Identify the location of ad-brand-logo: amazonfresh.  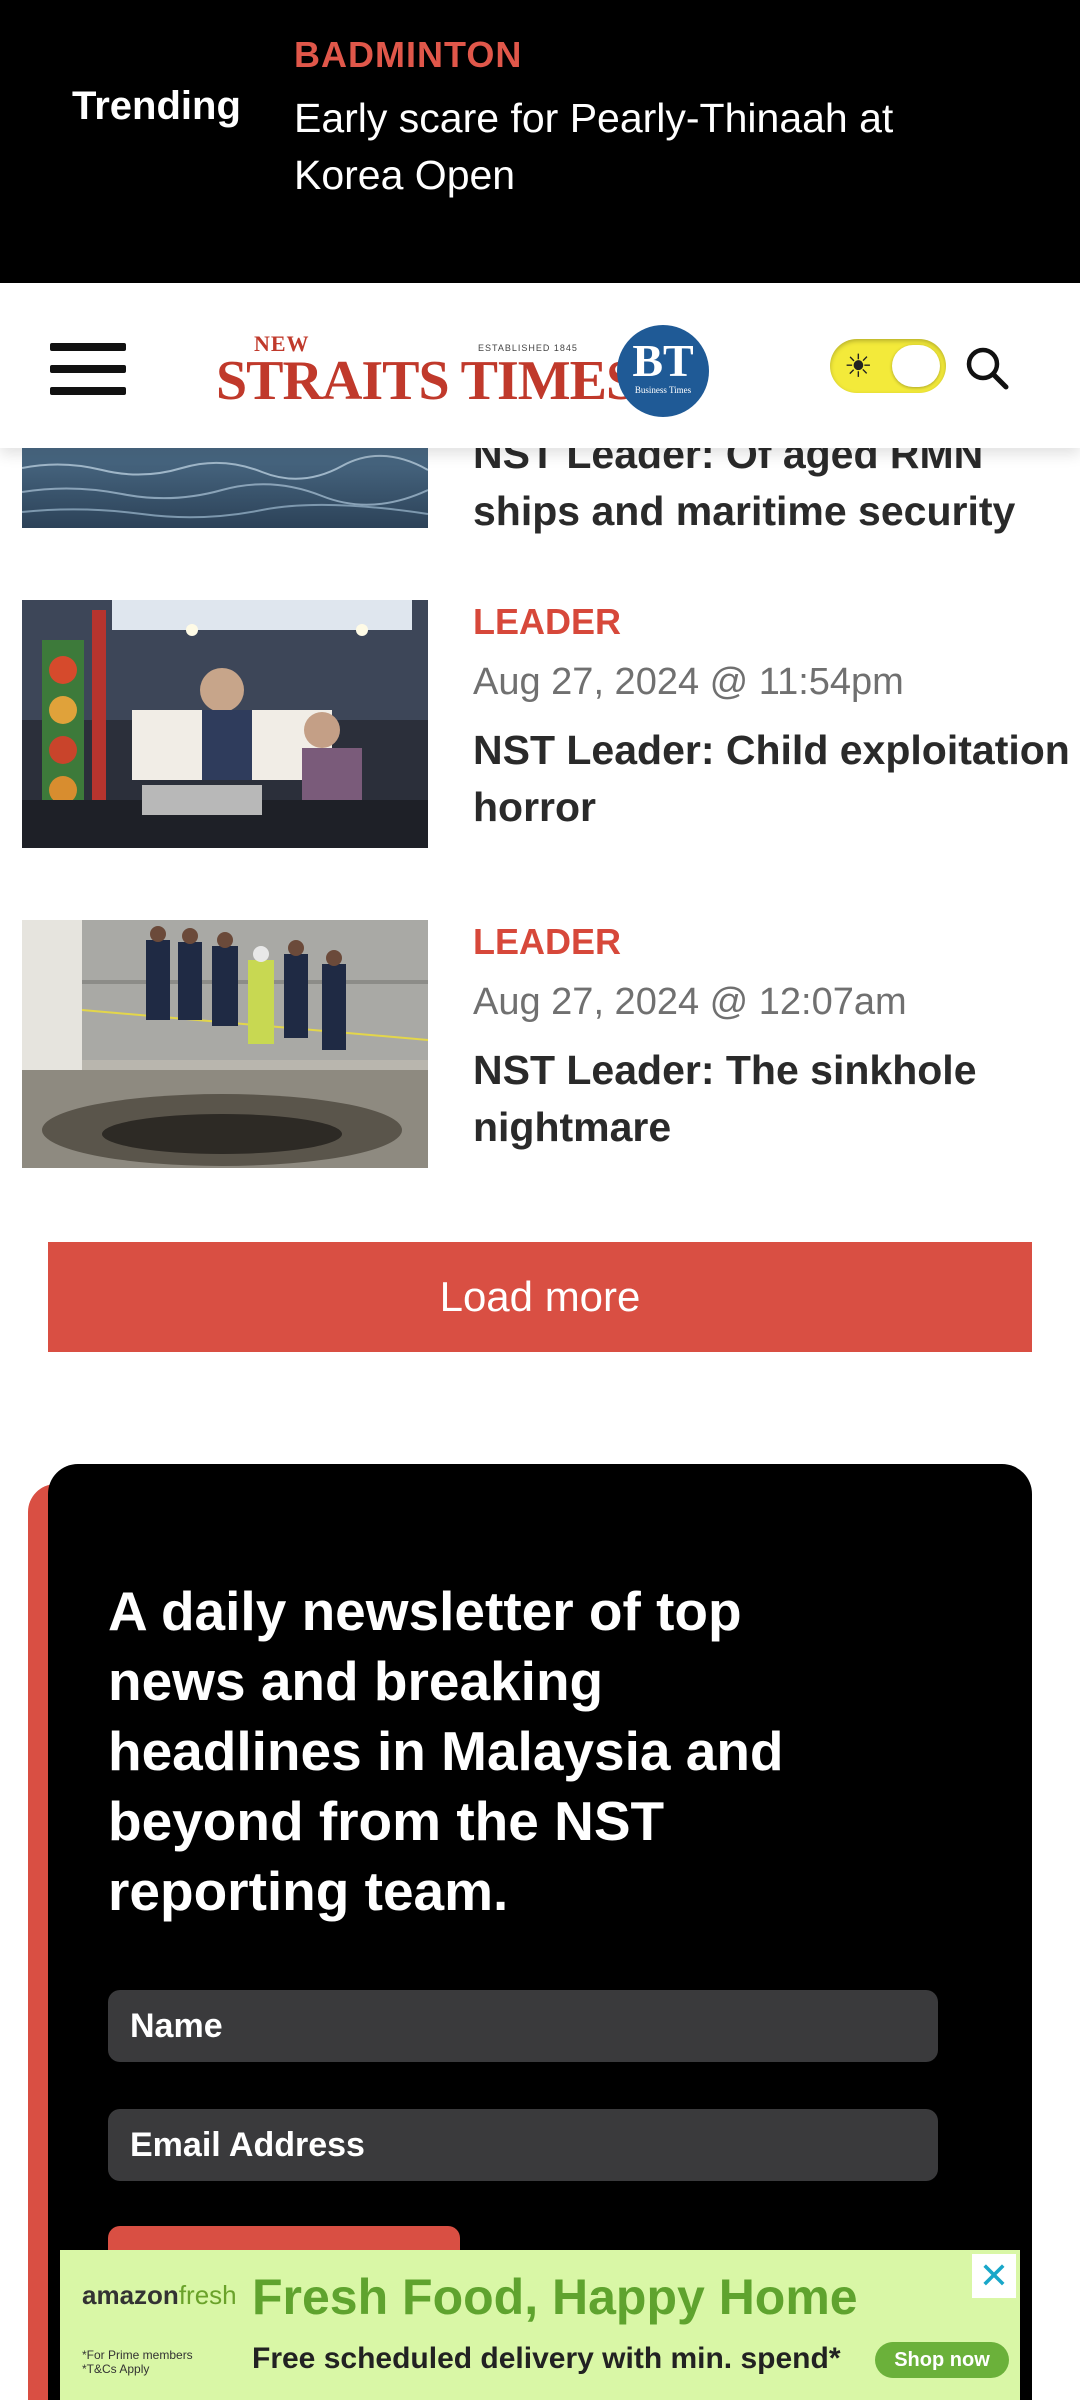
(159, 2295).